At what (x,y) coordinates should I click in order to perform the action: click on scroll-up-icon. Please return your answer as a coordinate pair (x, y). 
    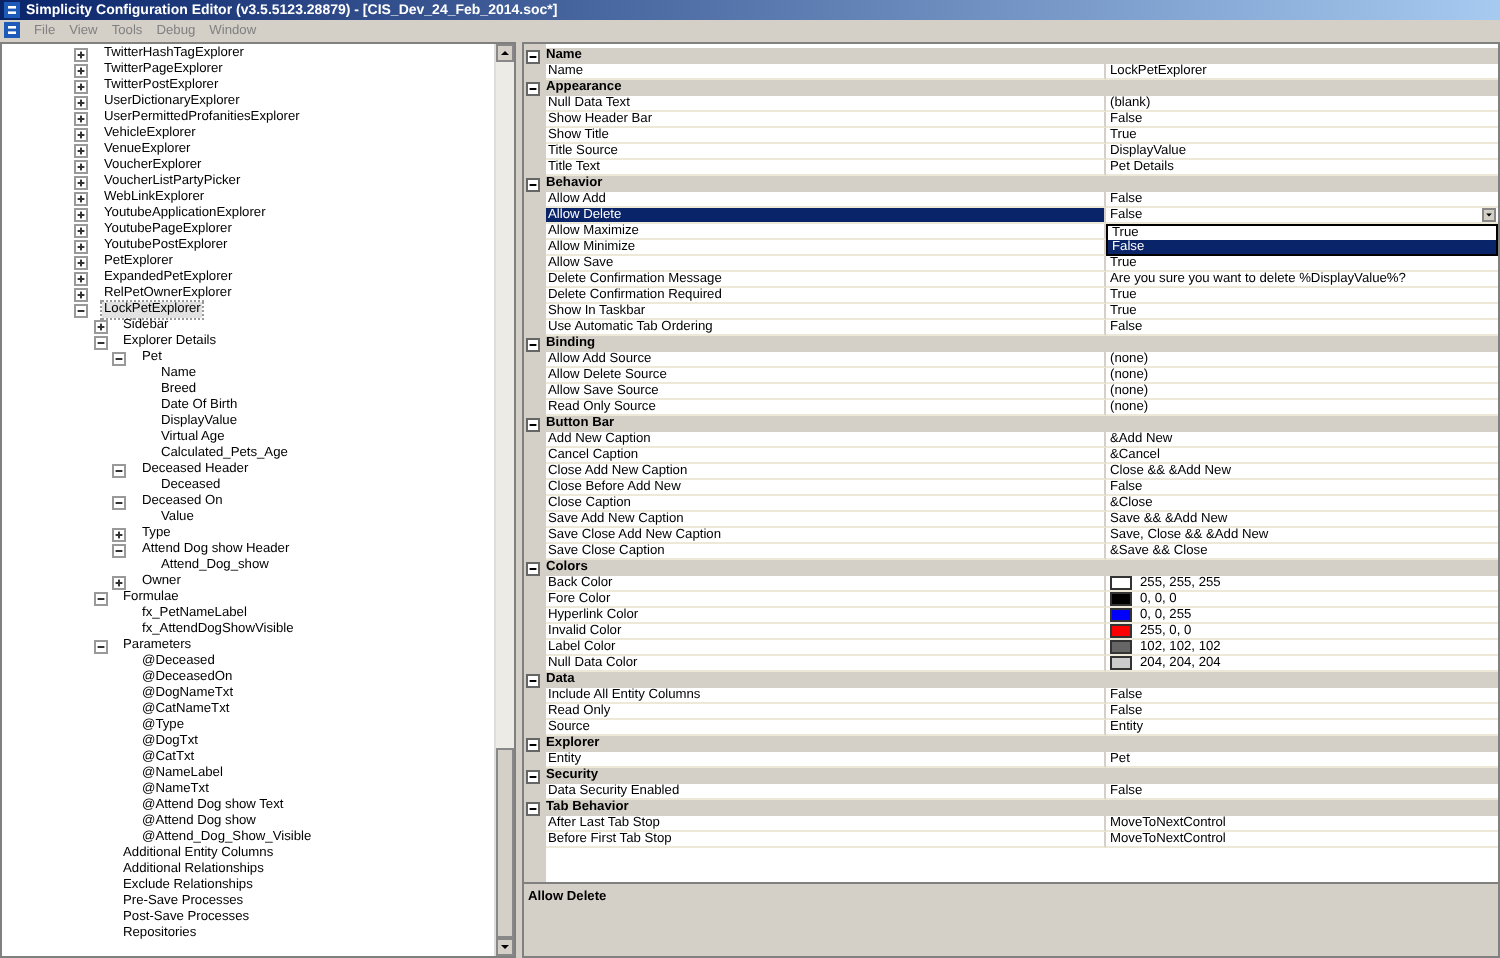
    Looking at the image, I should click on (505, 53).